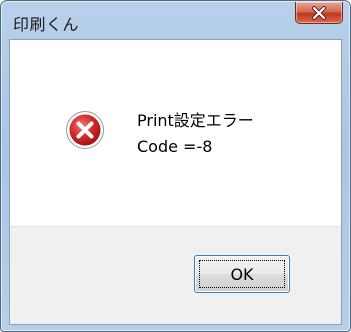  What do you see at coordinates (175, 20) in the screenshot?
I see `title-bar: 印刷くん` at bounding box center [175, 20].